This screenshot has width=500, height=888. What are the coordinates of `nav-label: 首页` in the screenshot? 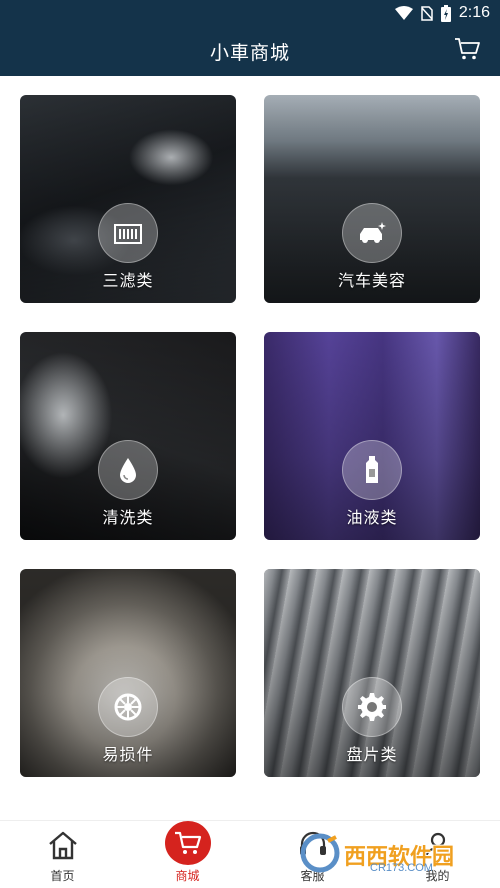 It's located at (62, 876).